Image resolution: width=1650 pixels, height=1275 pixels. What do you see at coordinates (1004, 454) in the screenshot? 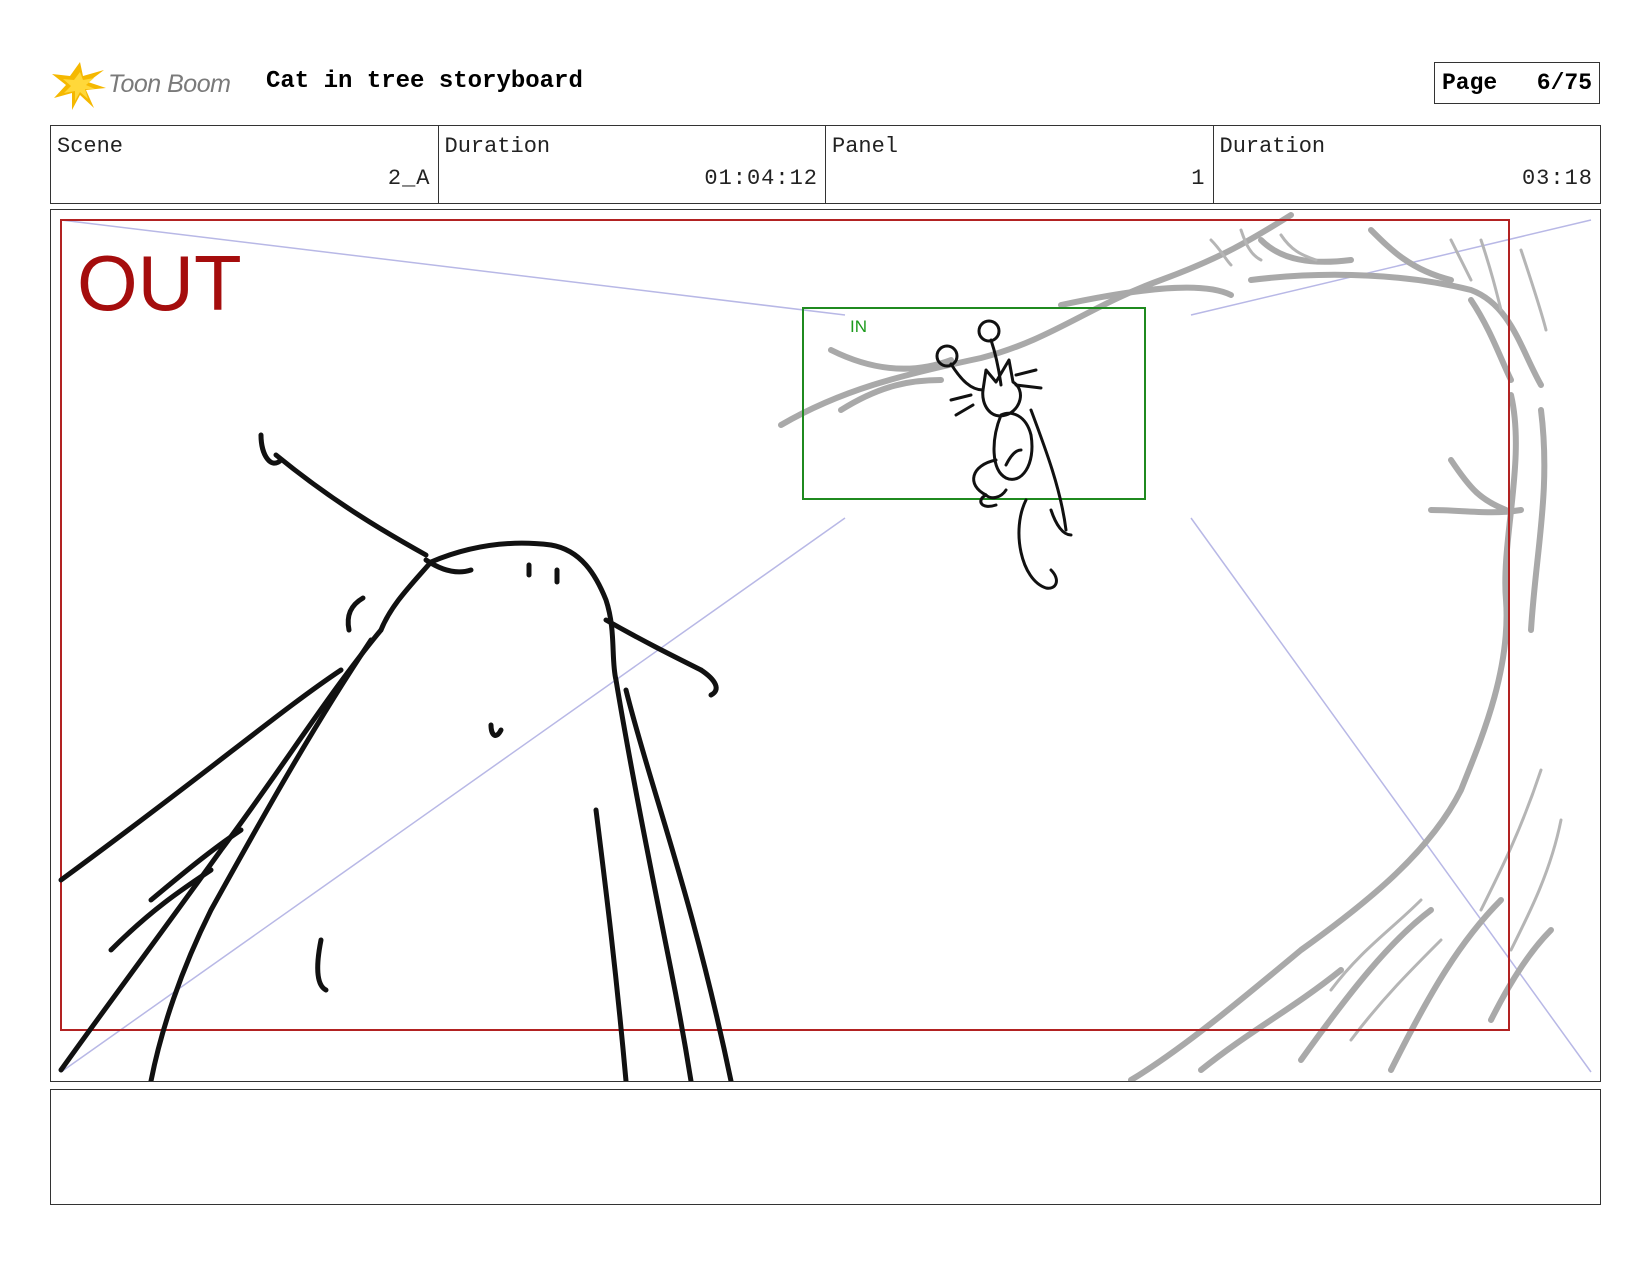
I see `cat-sketch` at bounding box center [1004, 454].